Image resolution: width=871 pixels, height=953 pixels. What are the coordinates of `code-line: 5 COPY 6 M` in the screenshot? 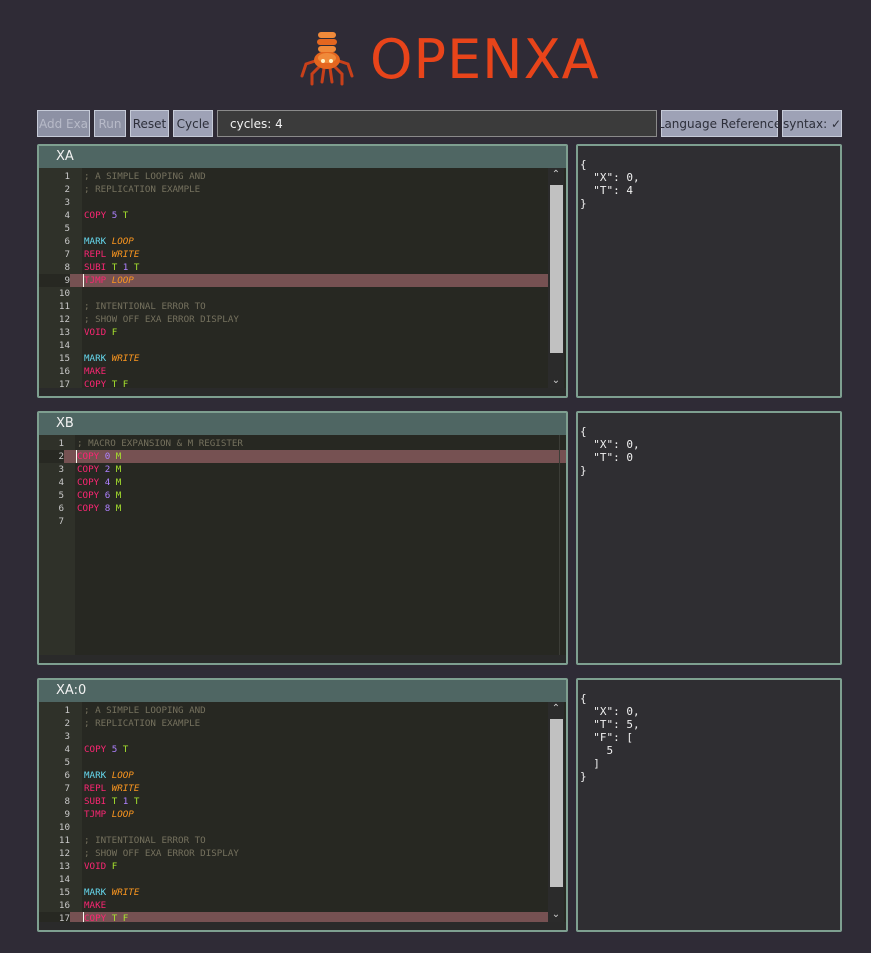 It's located at (302, 495).